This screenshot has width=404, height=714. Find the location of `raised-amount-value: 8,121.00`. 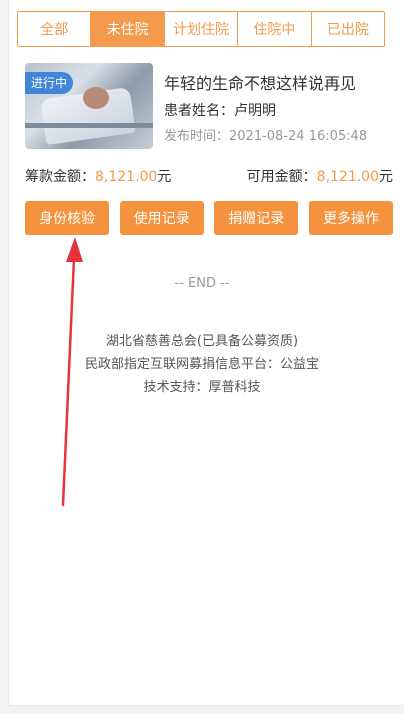

raised-amount-value: 8,121.00 is located at coordinates (126, 177).